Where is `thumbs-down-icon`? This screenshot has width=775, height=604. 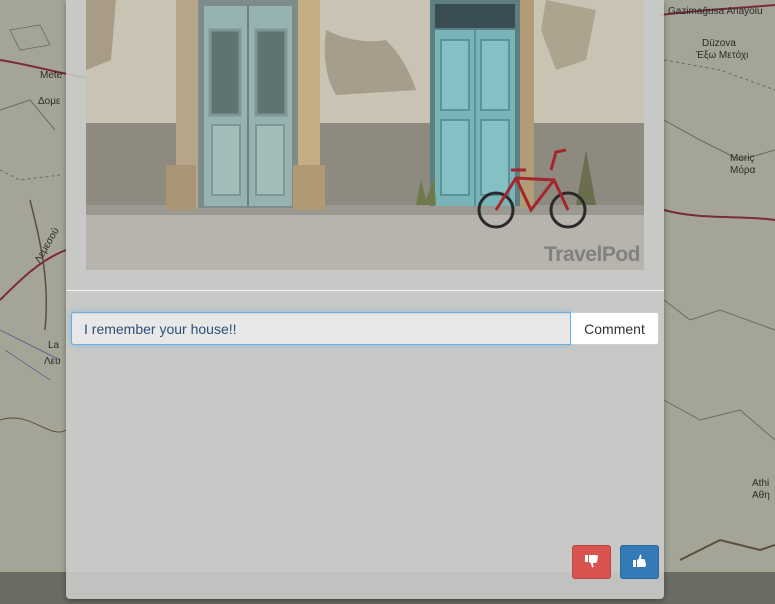 thumbs-down-icon is located at coordinates (591, 562).